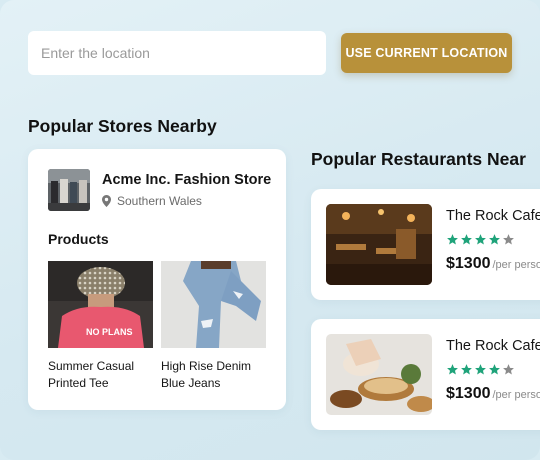 This screenshot has width=540, height=460. I want to click on product-image-jeans, so click(213, 304).